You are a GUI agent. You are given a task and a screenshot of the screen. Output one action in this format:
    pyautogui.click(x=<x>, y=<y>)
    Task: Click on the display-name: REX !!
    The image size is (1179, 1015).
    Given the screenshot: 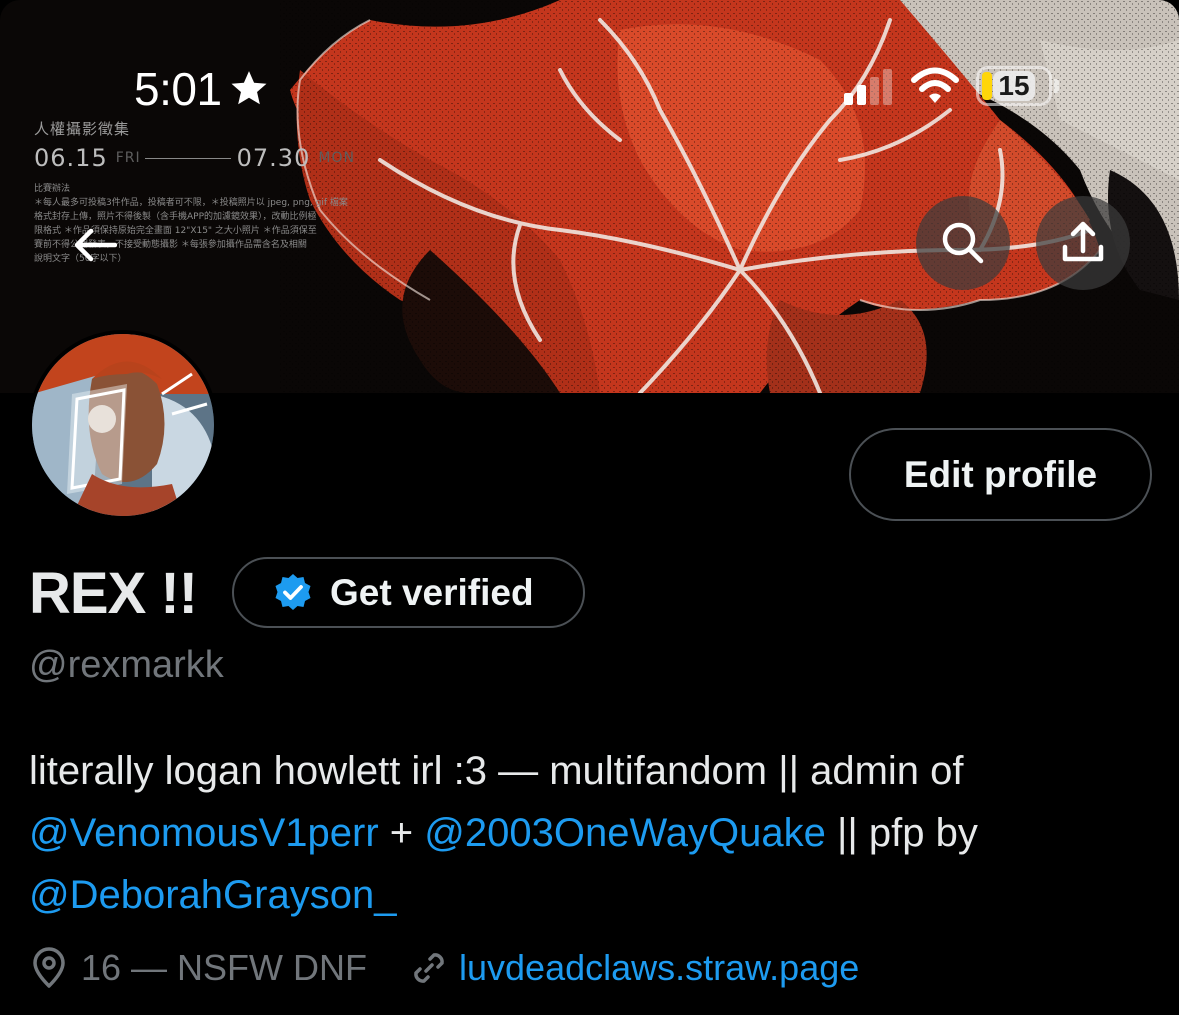 What is the action you would take?
    pyautogui.click(x=113, y=593)
    